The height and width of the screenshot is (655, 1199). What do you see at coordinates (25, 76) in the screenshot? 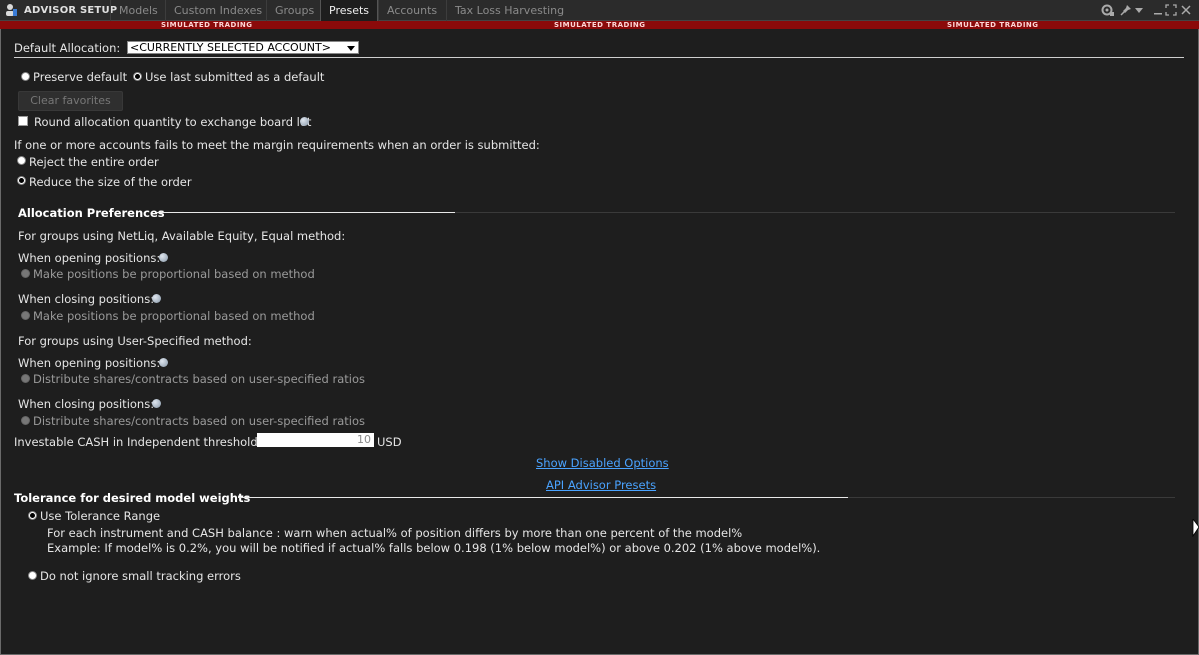
I see `preserve-default-radio` at bounding box center [25, 76].